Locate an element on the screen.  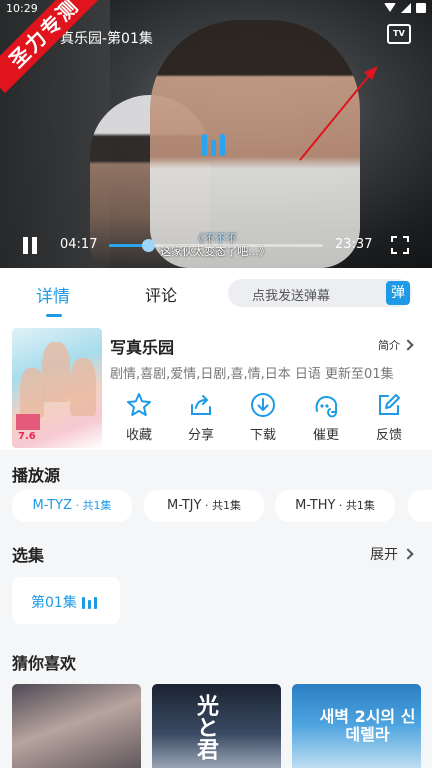
share-icon is located at coordinates (201, 405).